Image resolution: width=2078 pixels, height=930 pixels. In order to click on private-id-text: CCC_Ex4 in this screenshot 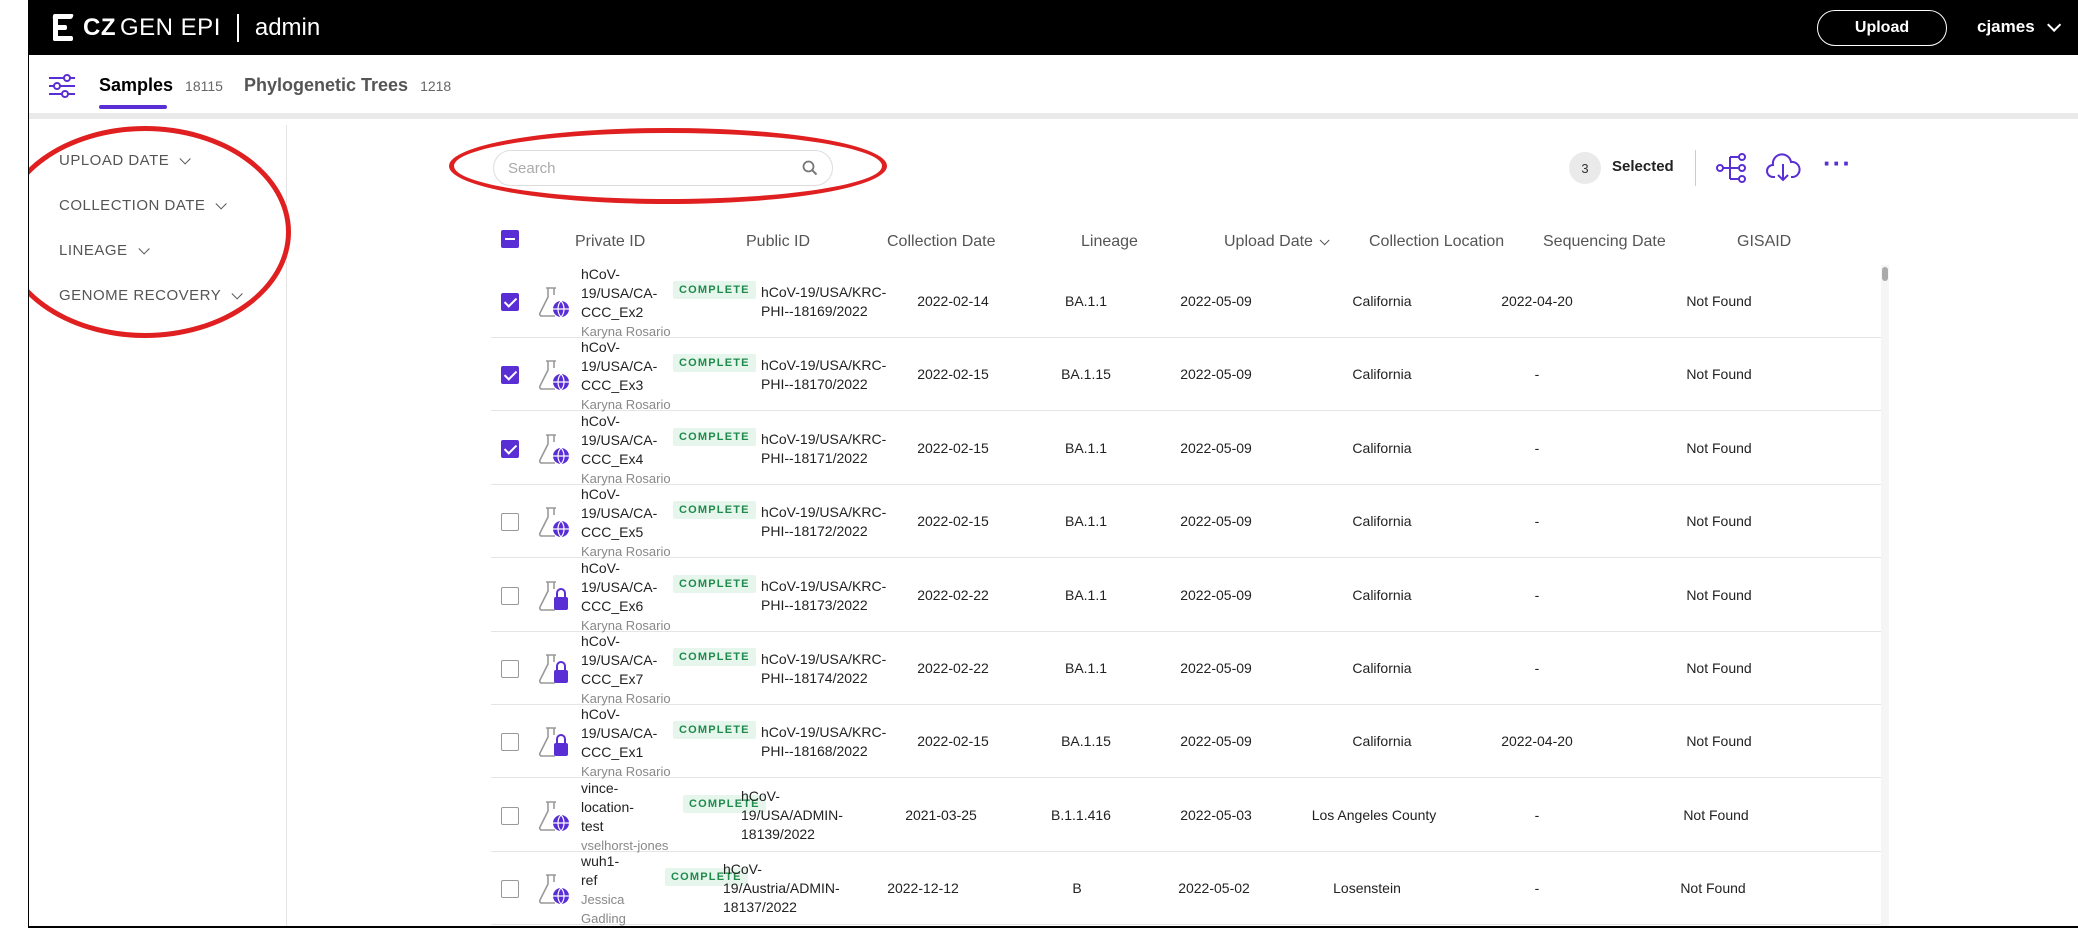, I will do `click(612, 458)`.